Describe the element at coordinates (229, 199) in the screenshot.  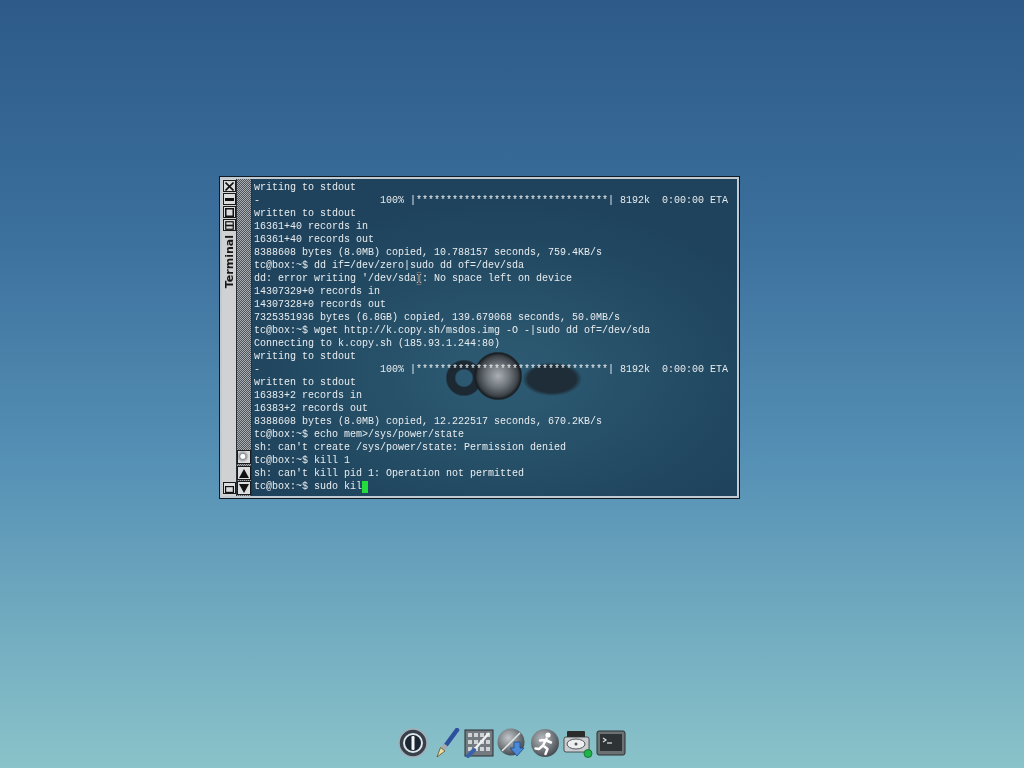
I see `minimize-button` at that location.